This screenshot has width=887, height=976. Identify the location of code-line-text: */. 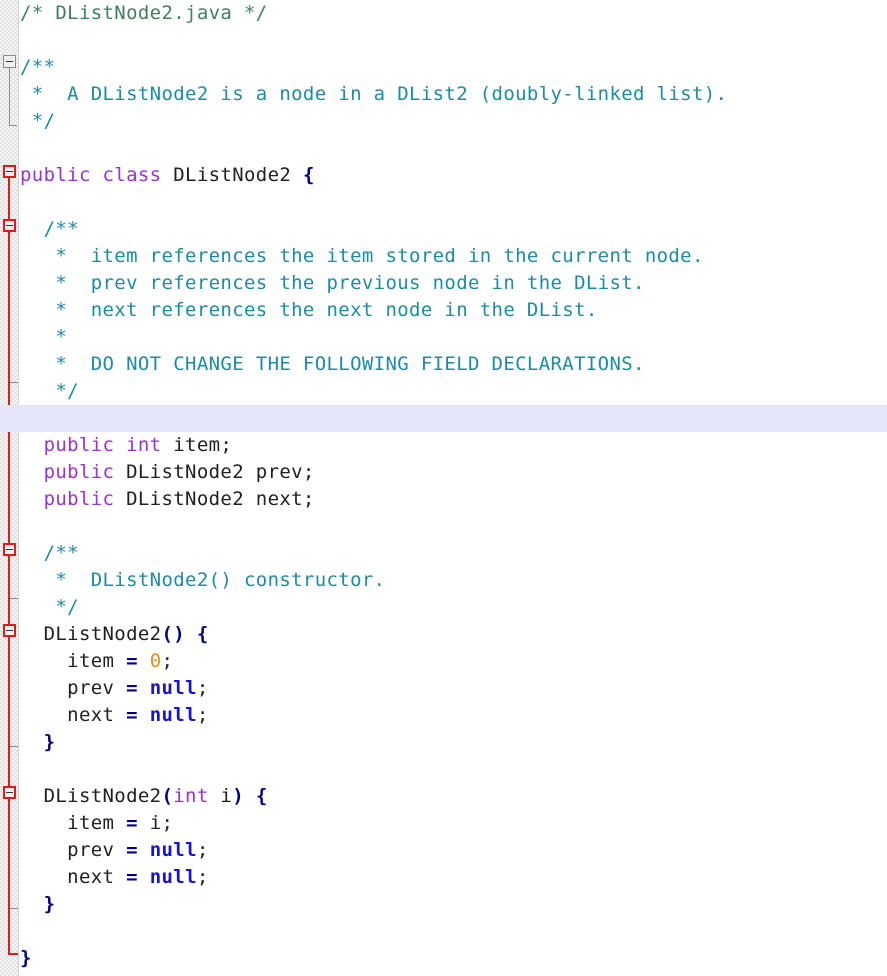
(37, 121).